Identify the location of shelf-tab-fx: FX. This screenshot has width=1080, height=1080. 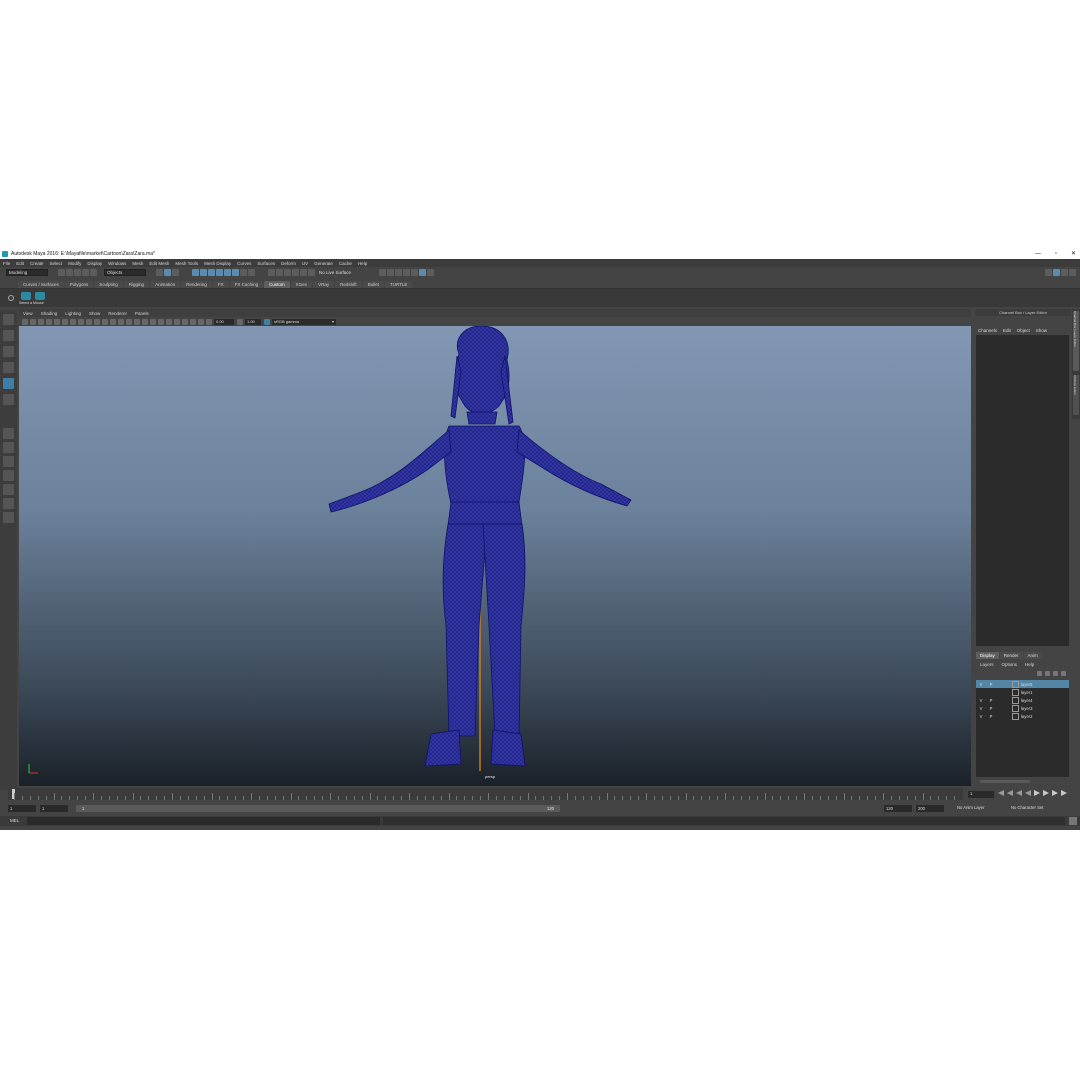
(220, 284).